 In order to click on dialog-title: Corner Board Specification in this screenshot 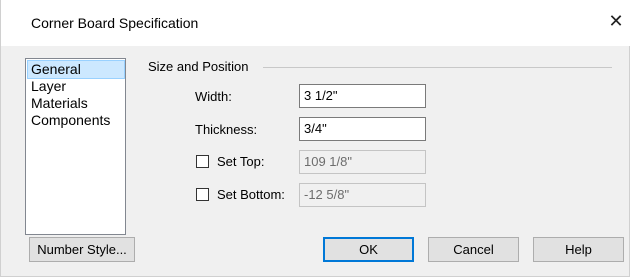, I will do `click(115, 23)`.